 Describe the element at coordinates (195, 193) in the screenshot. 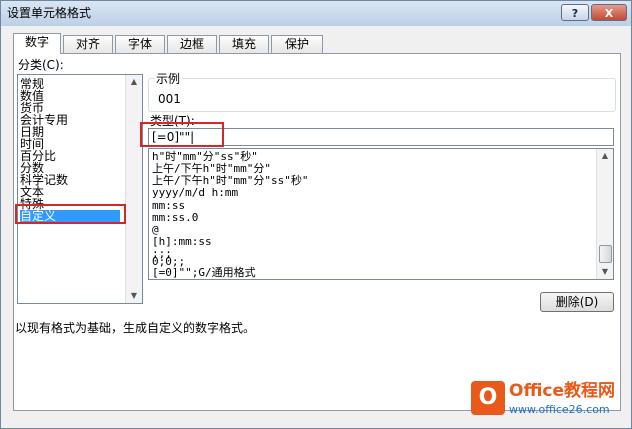

I see `format-item: yyyy/m/d h:mm` at that location.